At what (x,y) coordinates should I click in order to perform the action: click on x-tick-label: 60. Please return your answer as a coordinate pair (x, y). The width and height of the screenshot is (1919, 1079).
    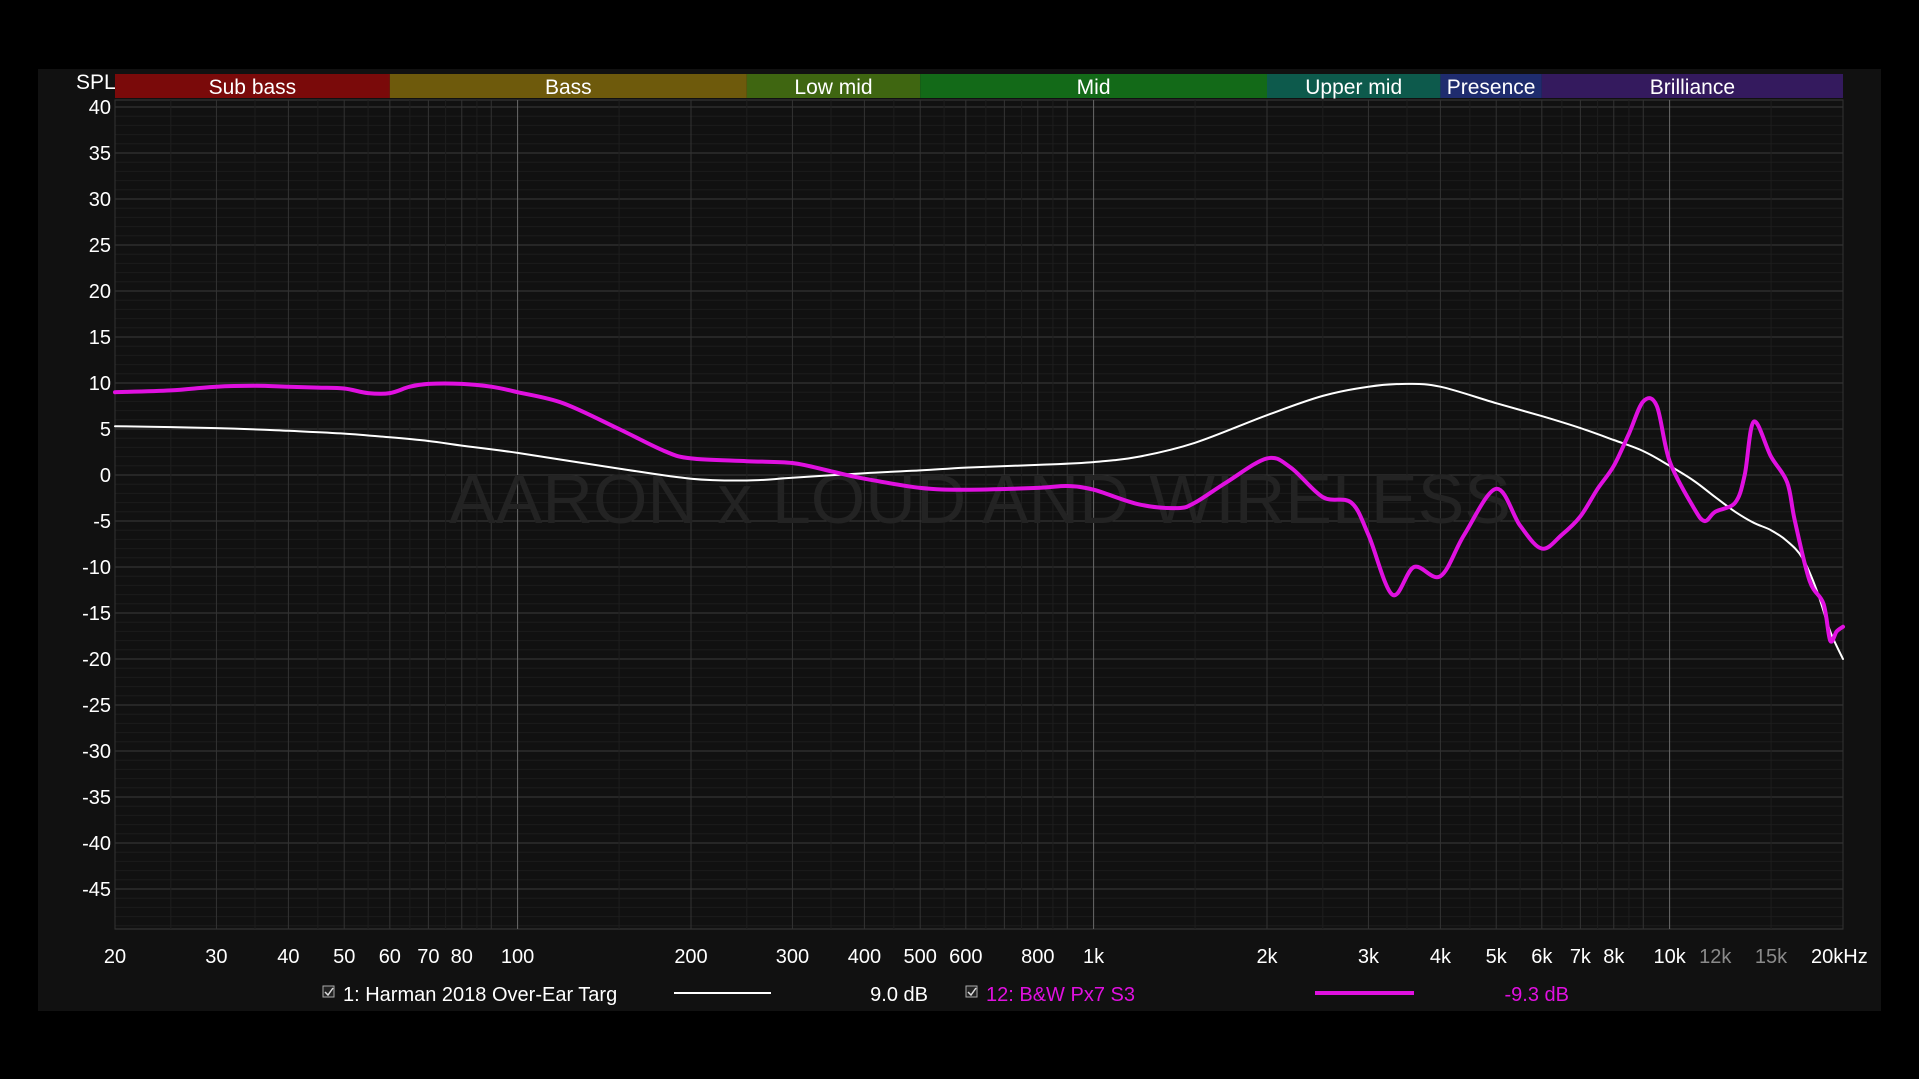
    Looking at the image, I should click on (390, 957).